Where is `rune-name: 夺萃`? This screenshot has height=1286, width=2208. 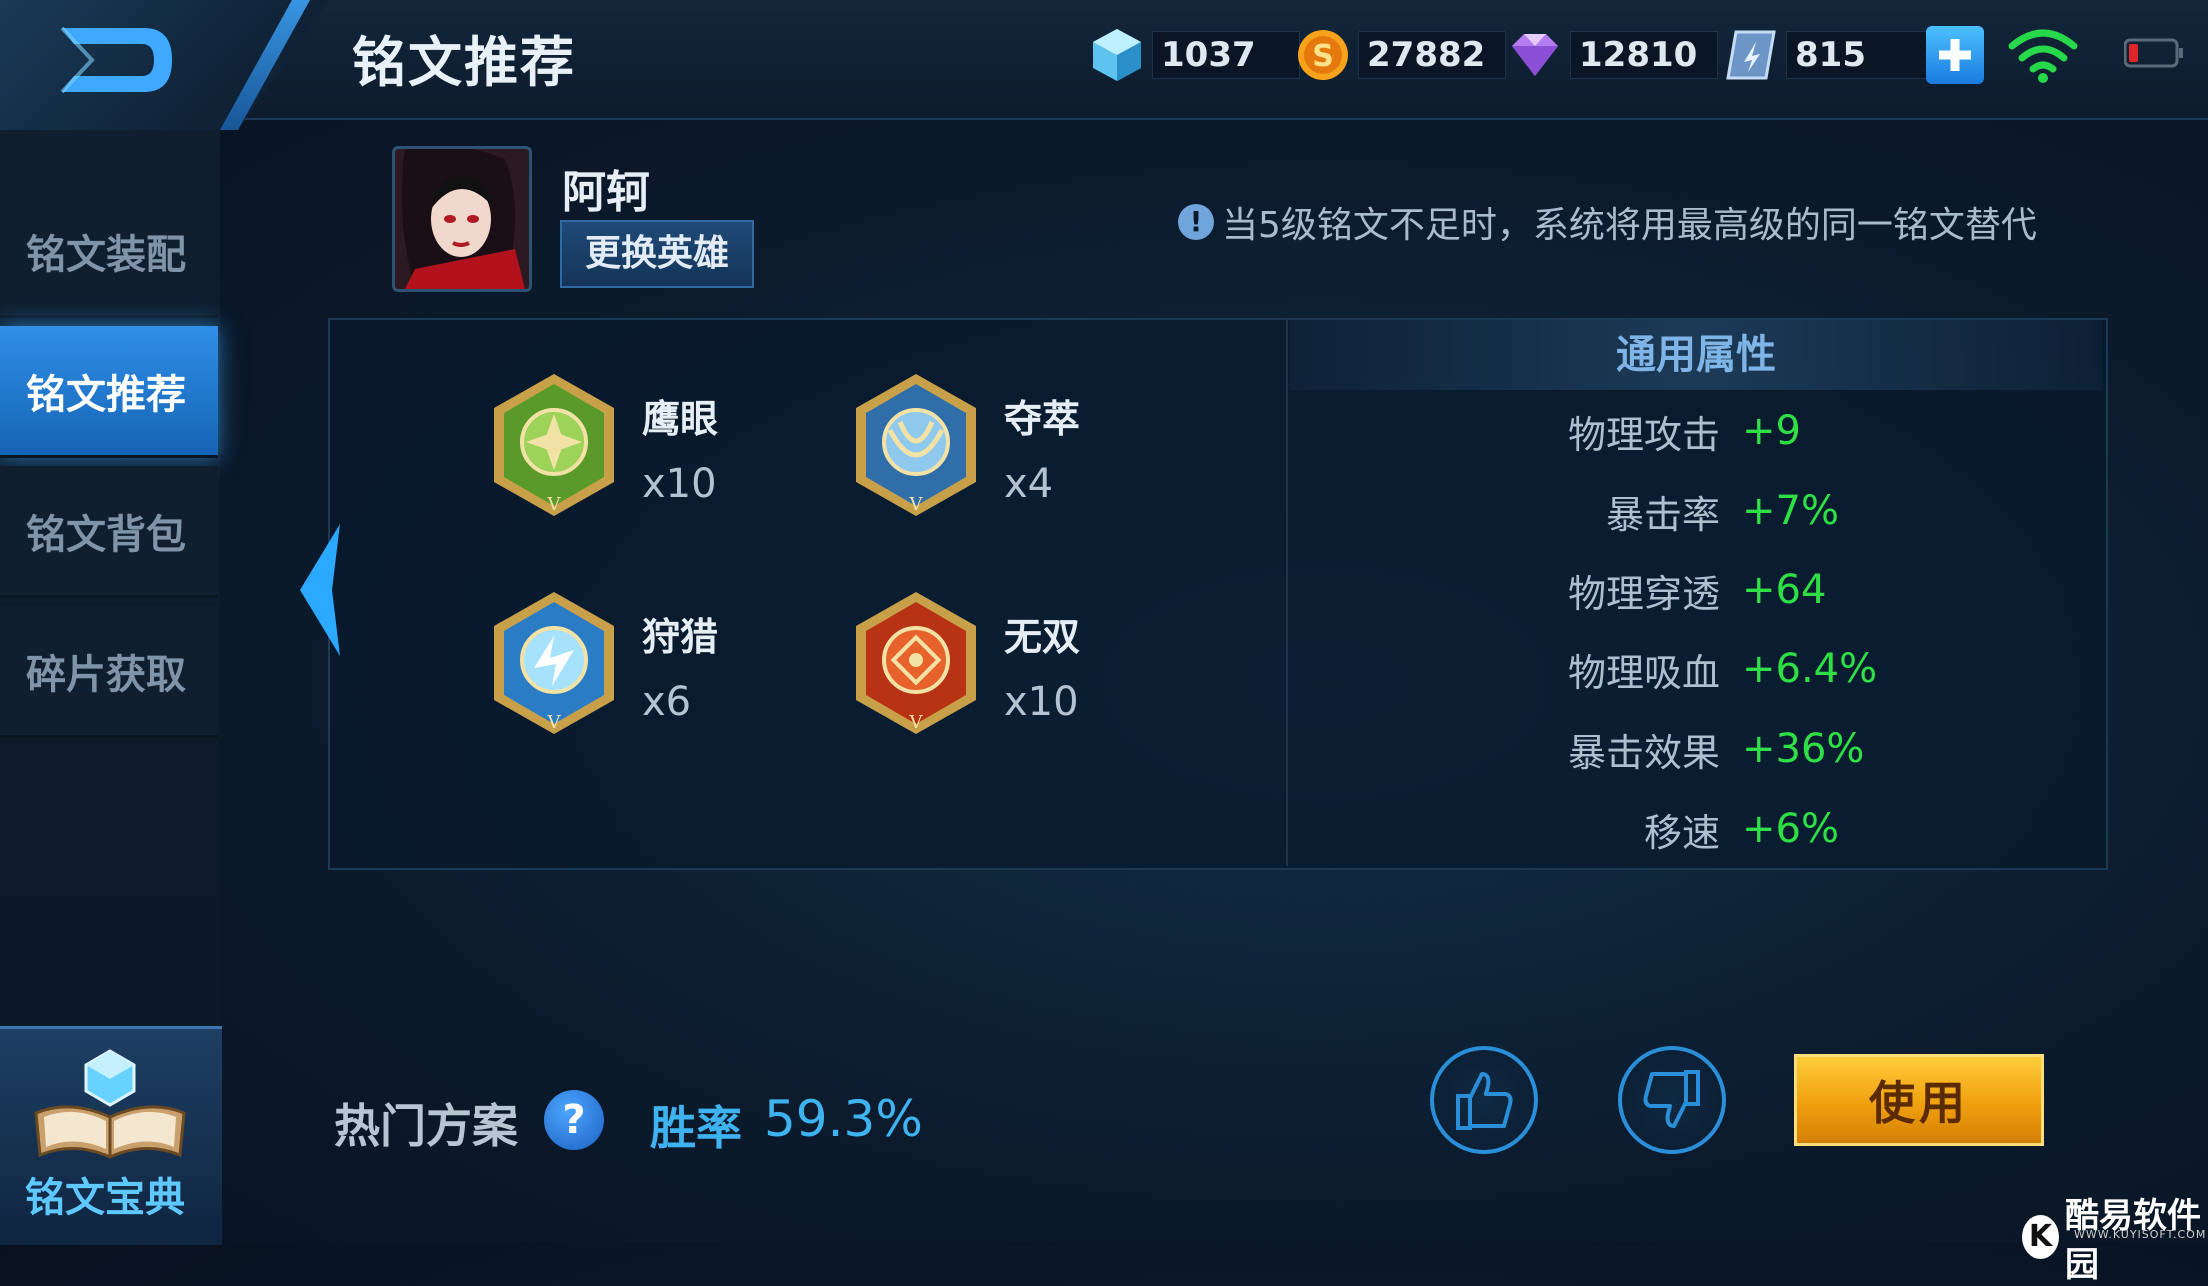
rune-name: 夺萃 is located at coordinates (1042, 419).